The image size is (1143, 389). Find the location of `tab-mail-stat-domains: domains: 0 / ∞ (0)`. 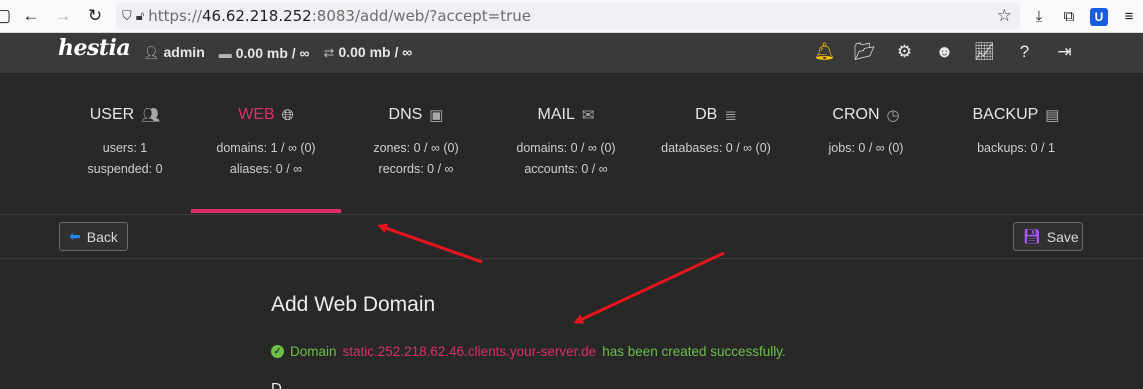

tab-mail-stat-domains: domains: 0 / ∞ (0) is located at coordinates (566, 148).